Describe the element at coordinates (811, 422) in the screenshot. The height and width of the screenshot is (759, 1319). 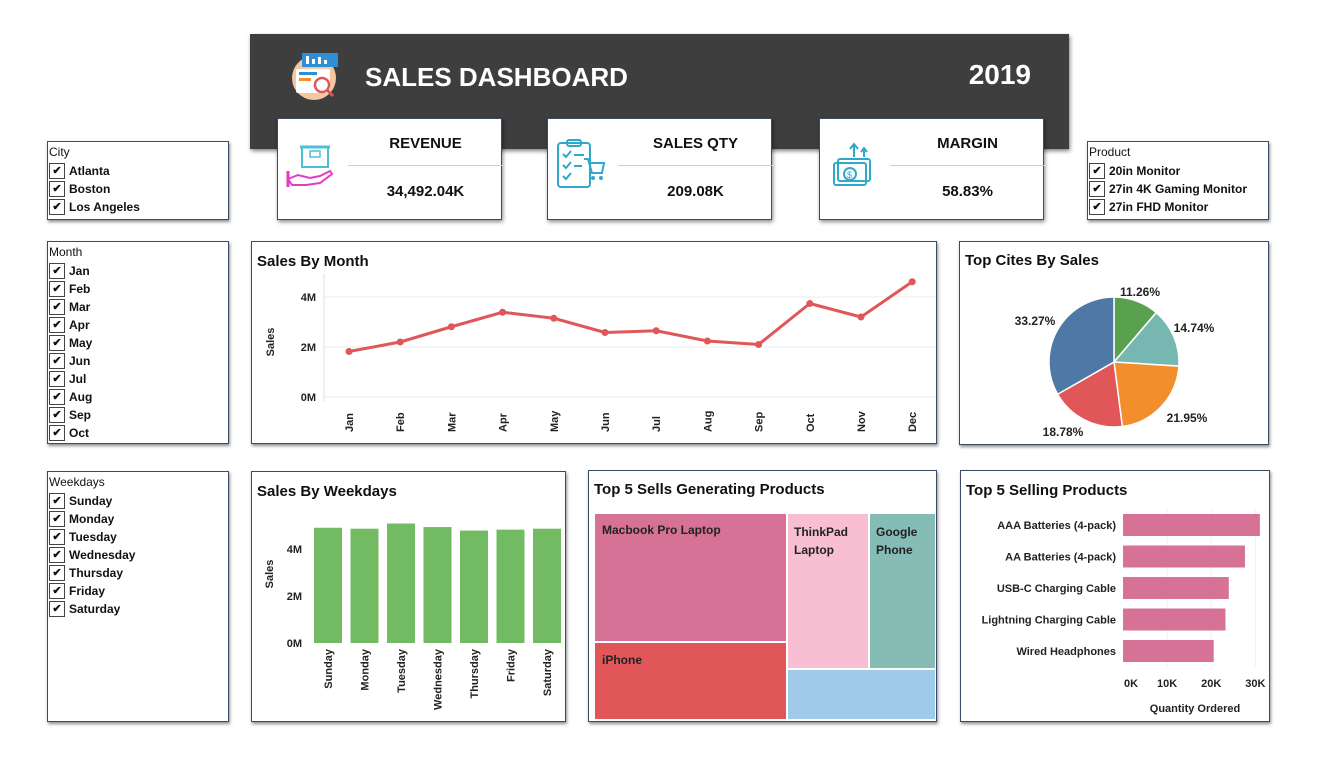
I see `x-tick-label: Oct` at that location.